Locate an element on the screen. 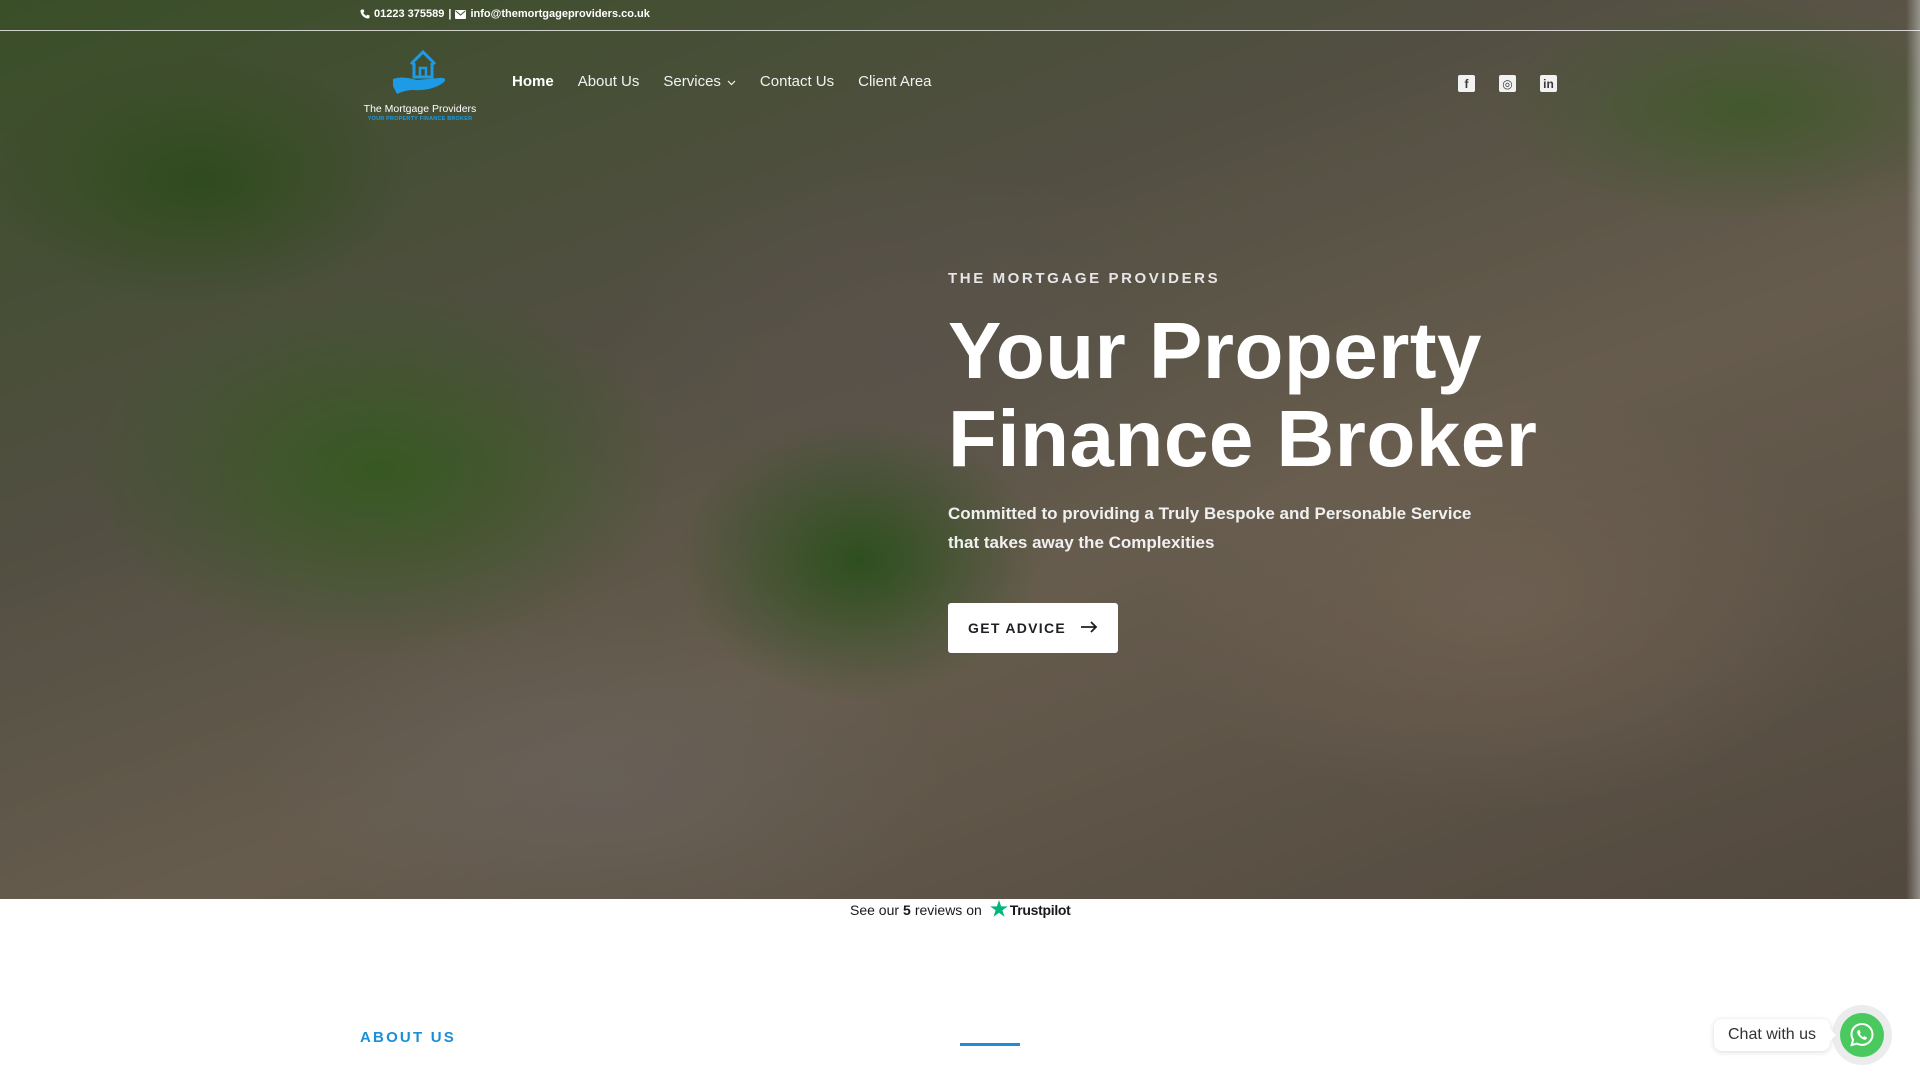  nav-item-home: Home is located at coordinates (533, 81).